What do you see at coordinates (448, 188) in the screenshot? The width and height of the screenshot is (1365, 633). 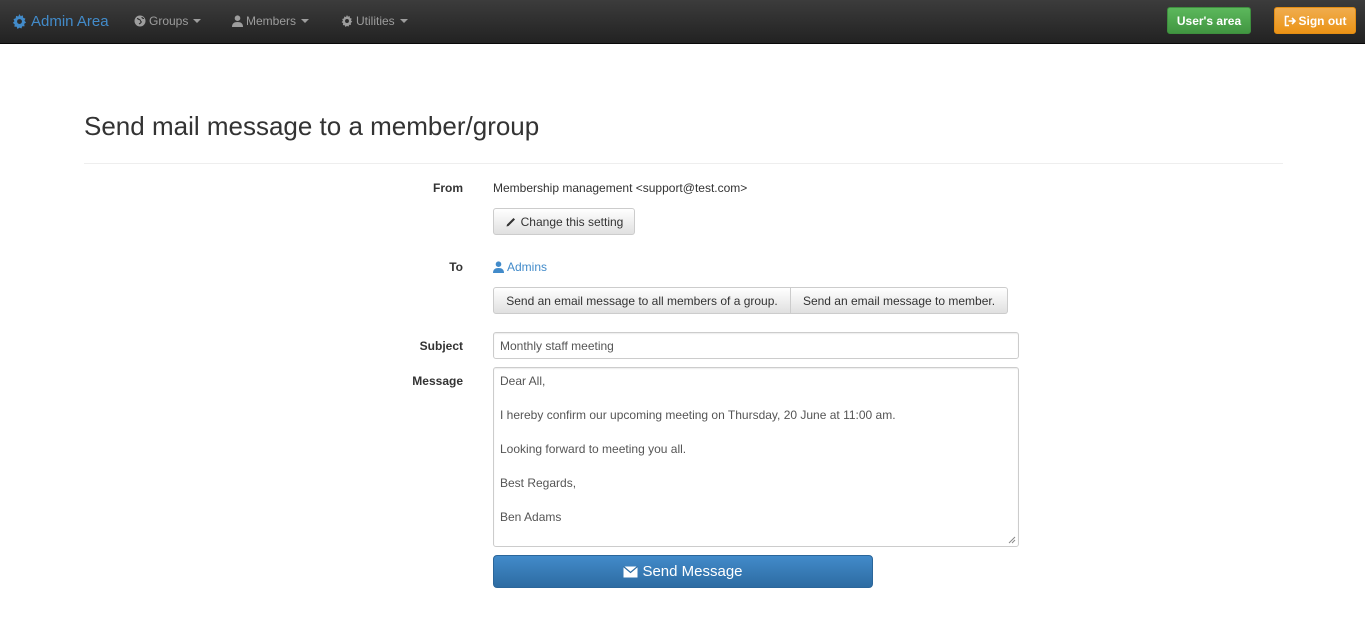 I see `from-label: From` at bounding box center [448, 188].